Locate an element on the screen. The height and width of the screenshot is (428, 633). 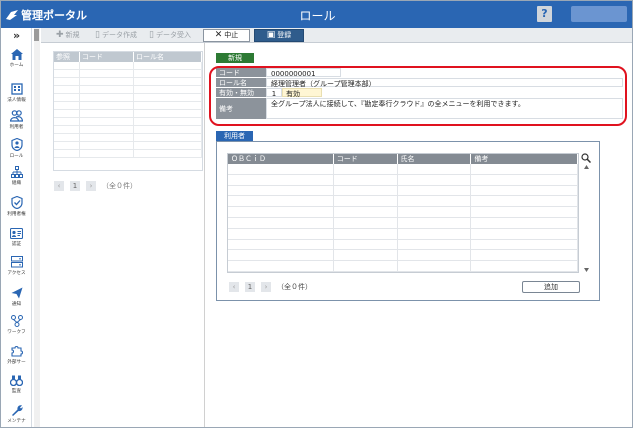
users-prev-page-button: ‹ is located at coordinates (234, 287).